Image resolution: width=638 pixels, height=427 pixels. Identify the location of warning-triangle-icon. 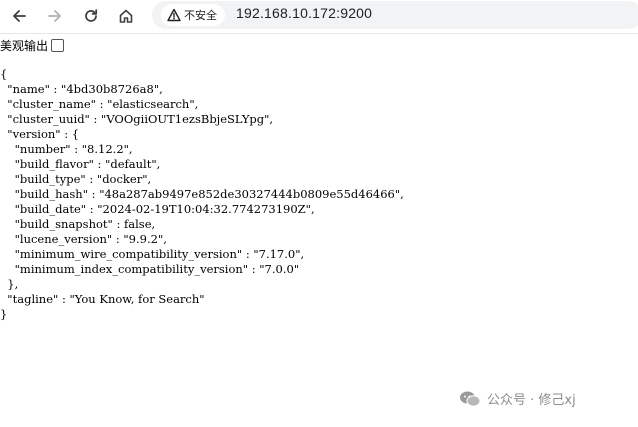
(174, 15).